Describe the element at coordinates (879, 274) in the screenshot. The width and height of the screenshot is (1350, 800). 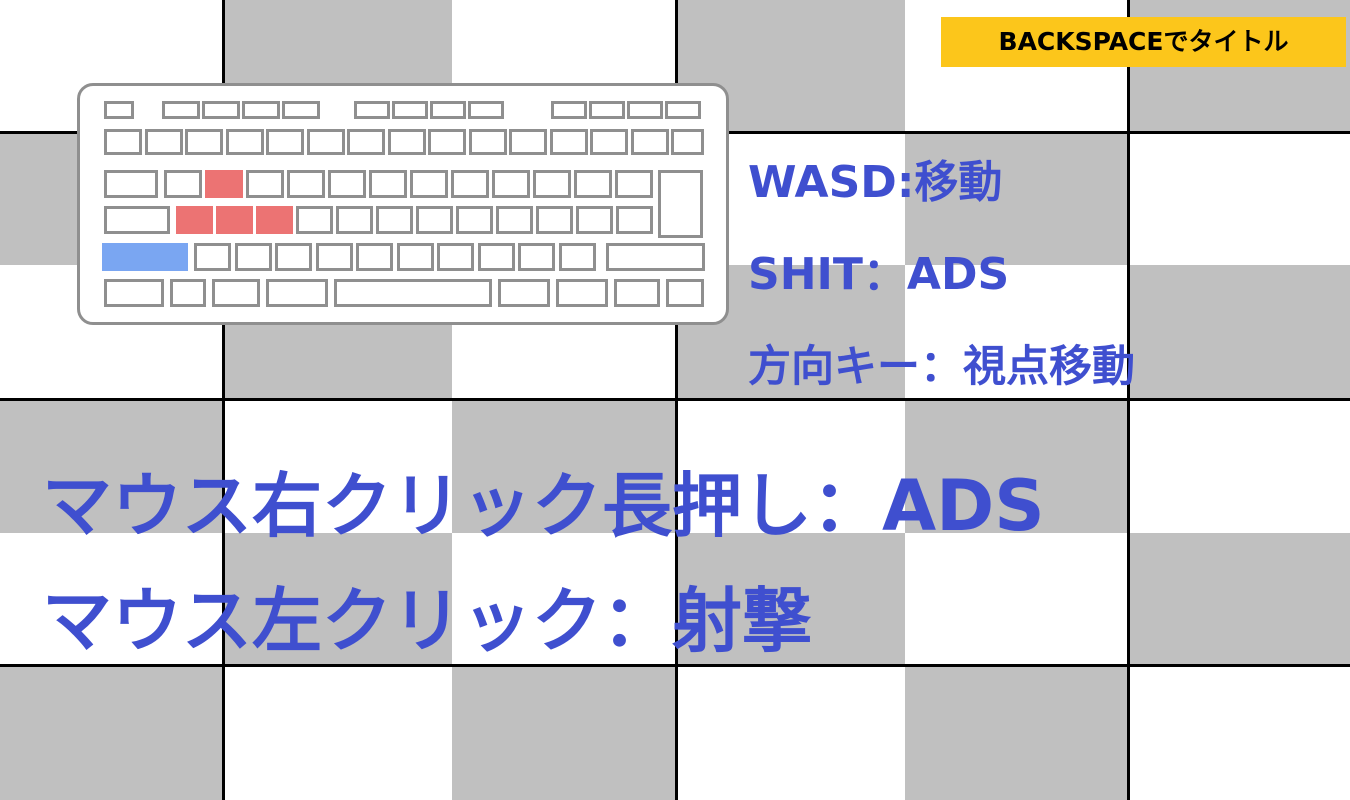
I see `control-shift-label: SHIT：ADS` at that location.